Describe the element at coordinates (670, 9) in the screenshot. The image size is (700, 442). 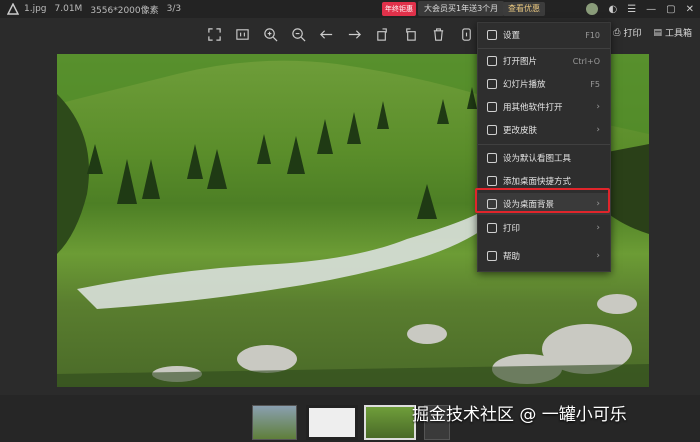
I see `maximize-icon: ▢` at that location.